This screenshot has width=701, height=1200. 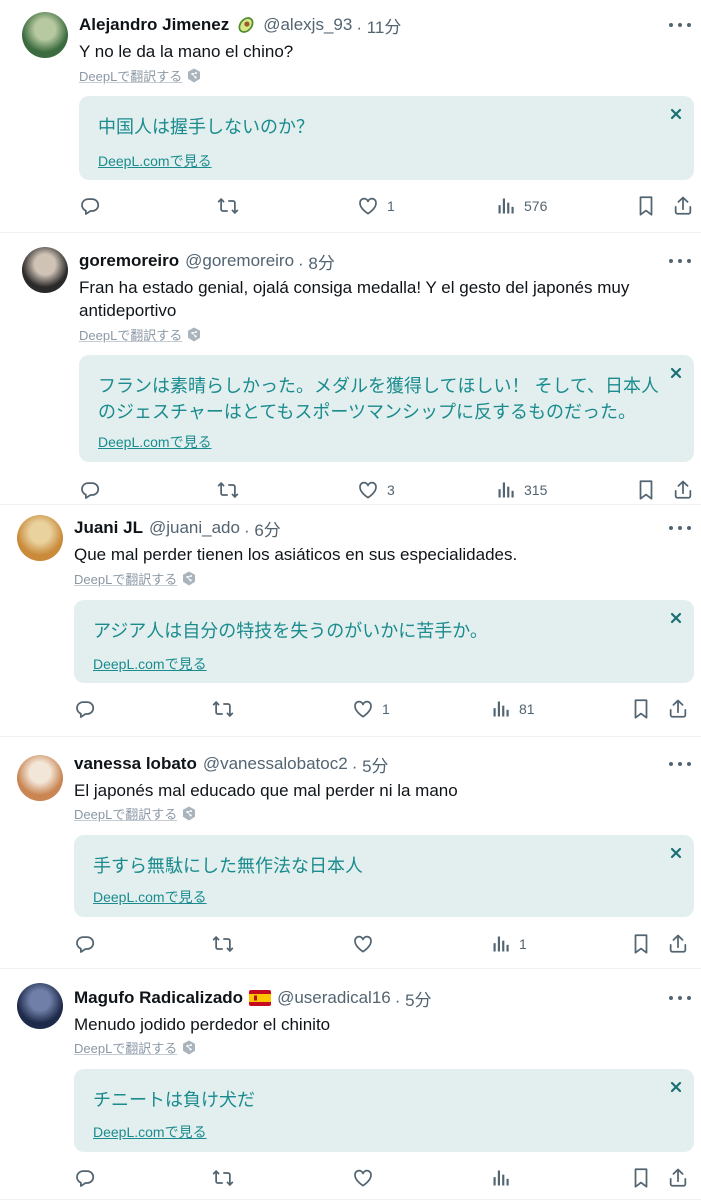 I want to click on like-button: 3, so click(x=376, y=490).